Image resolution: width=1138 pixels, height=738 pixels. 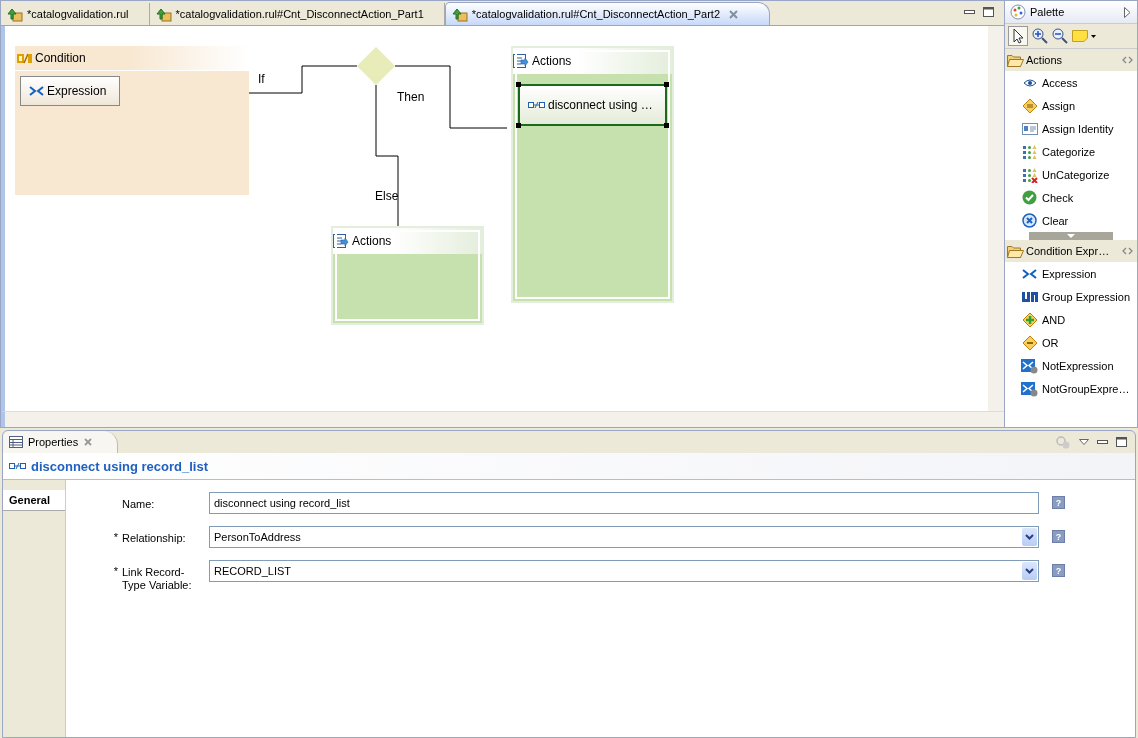 What do you see at coordinates (16, 442) in the screenshot?
I see `table-icon` at bounding box center [16, 442].